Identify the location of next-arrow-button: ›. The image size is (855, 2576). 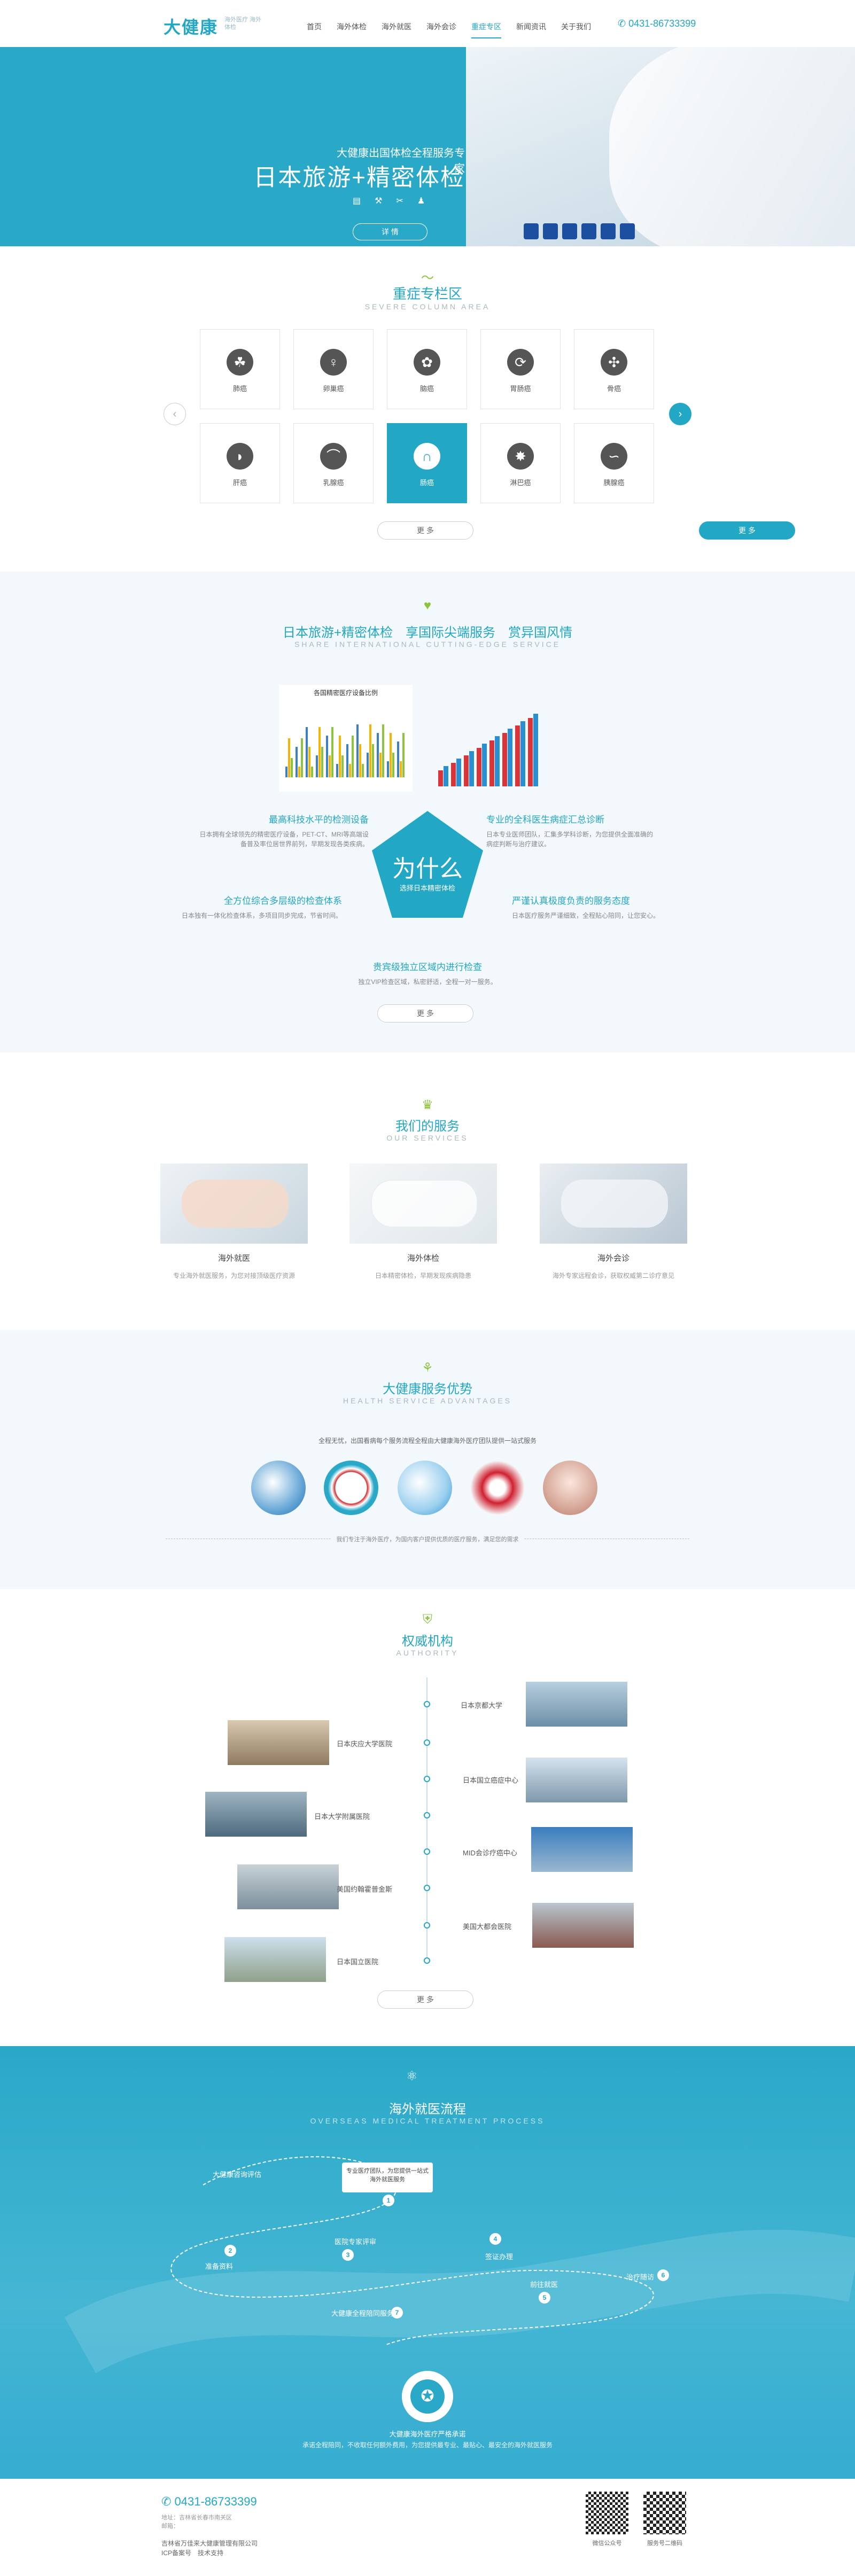
(680, 414).